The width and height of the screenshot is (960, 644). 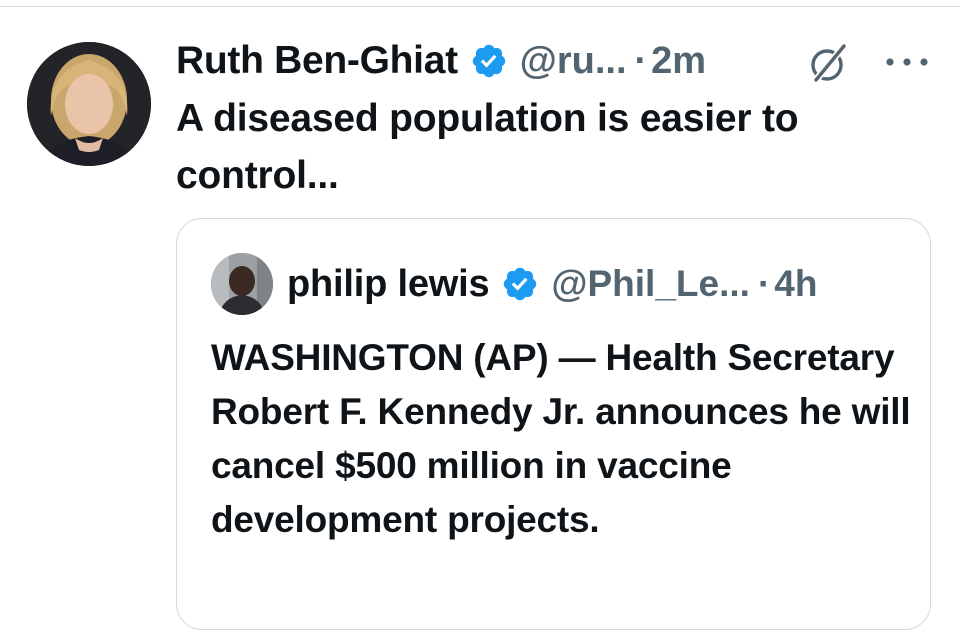 I want to click on tweet-timestamp: 2m, so click(x=678, y=61).